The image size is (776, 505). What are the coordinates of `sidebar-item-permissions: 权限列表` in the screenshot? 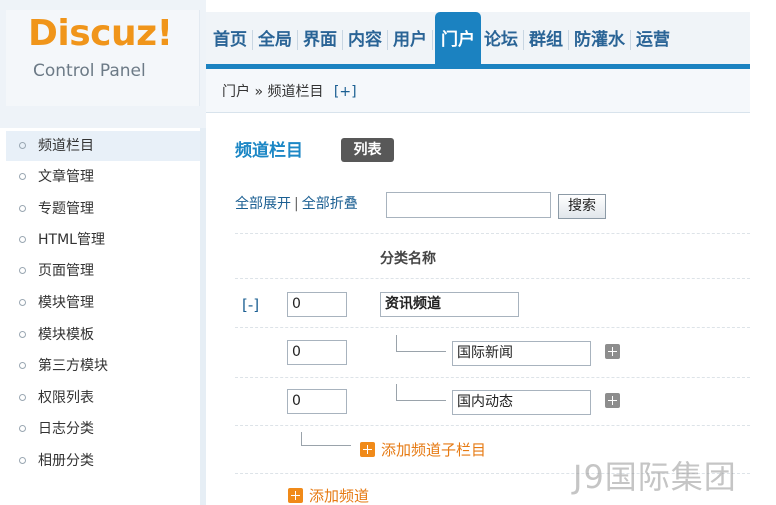 It's located at (103, 398).